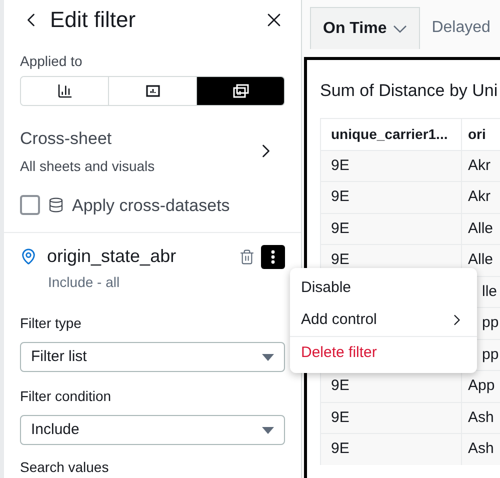 The image size is (500, 478). What do you see at coordinates (52, 61) in the screenshot?
I see `applied-to-label: Applied to` at bounding box center [52, 61].